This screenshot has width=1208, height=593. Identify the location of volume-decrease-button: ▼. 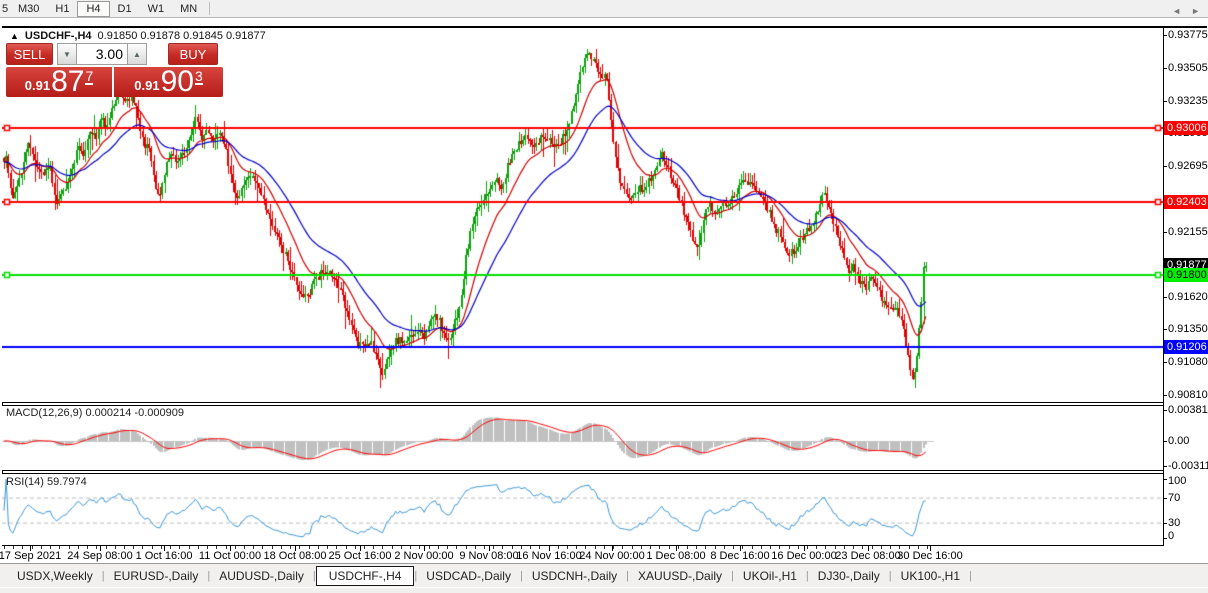
(67, 54).